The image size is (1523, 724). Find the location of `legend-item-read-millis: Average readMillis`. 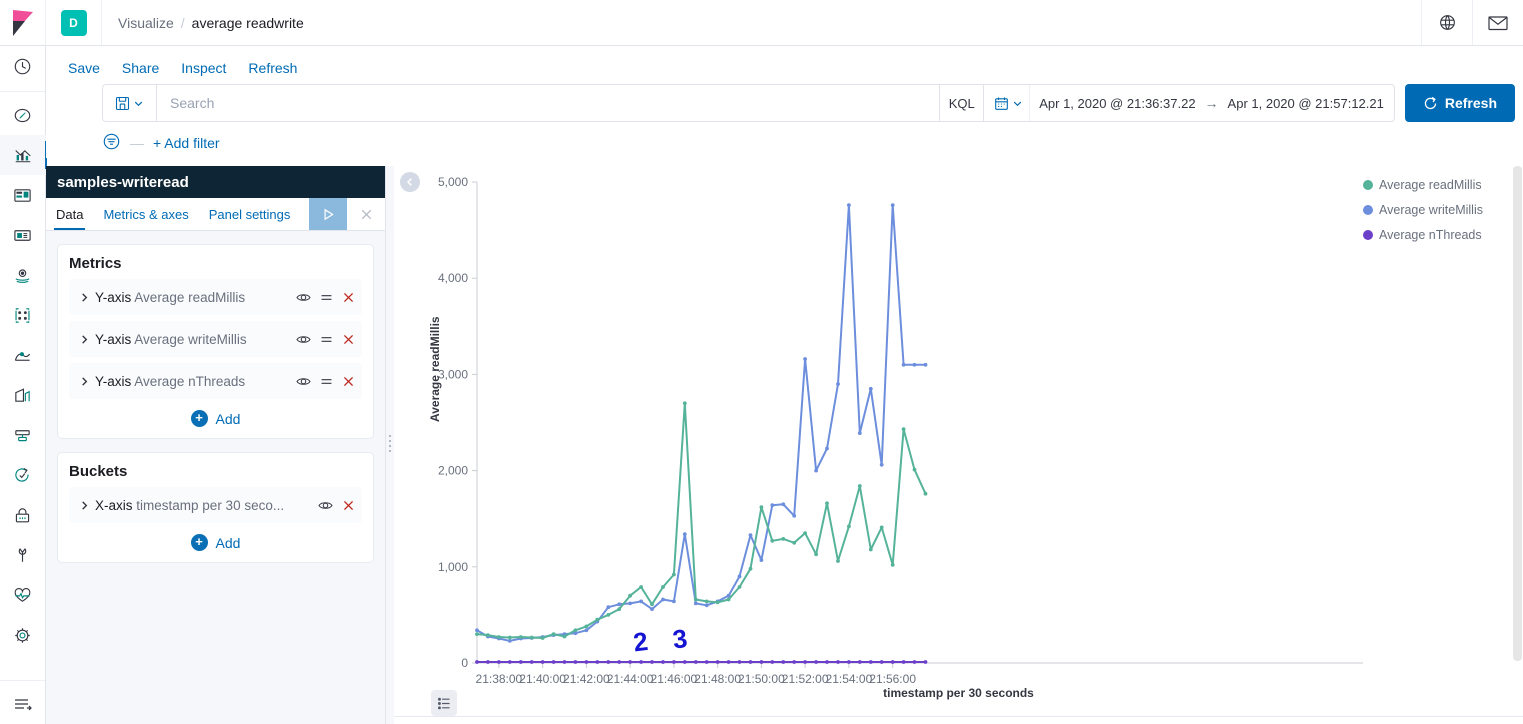

legend-item-read-millis: Average readMillis is located at coordinates (1438, 185).